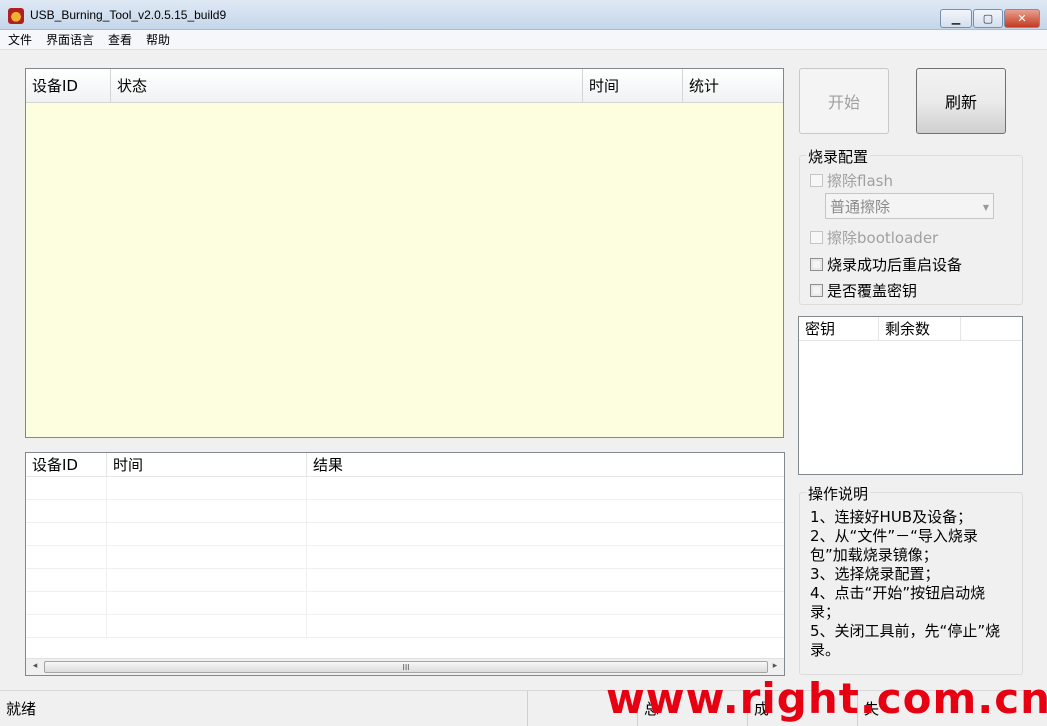 Image resolution: width=1047 pixels, height=726 pixels. What do you see at coordinates (895, 265) in the screenshot?
I see `reboot-after-label: 烧录成功后重启设备` at bounding box center [895, 265].